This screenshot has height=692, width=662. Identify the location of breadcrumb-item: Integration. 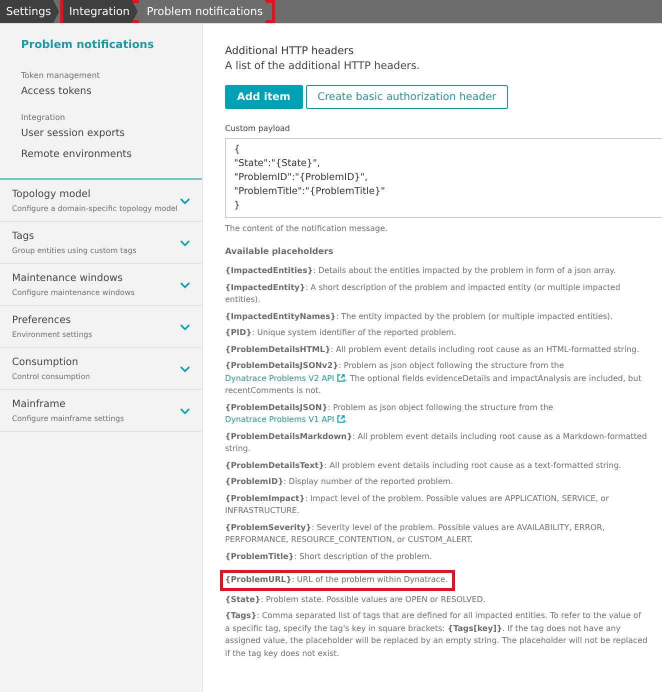
(100, 11).